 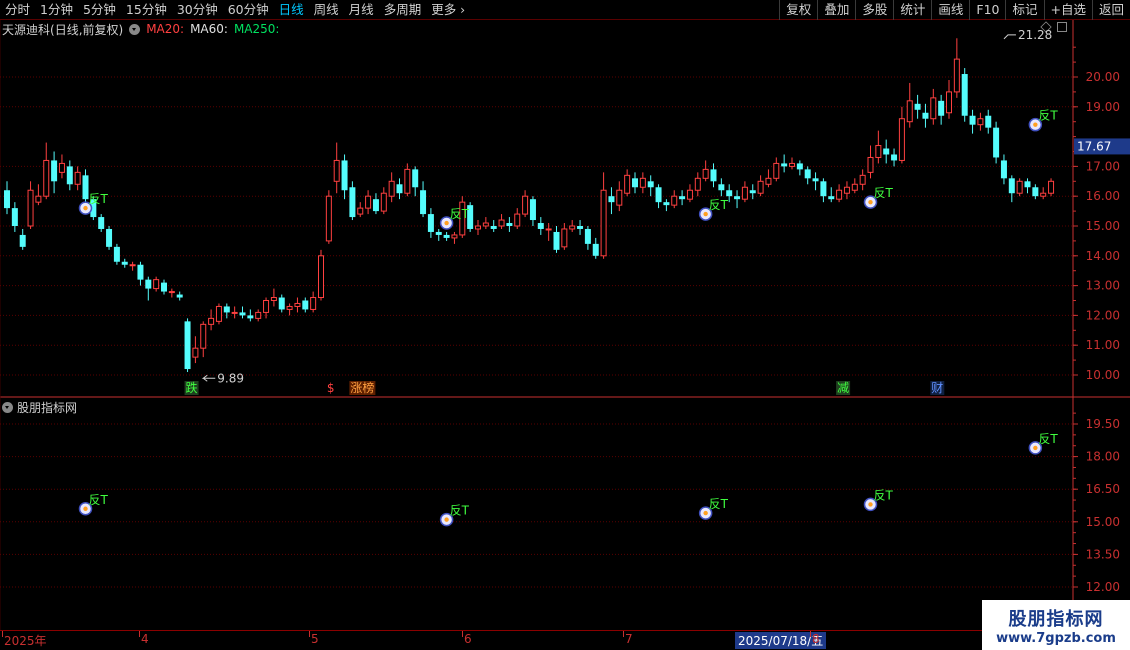 What do you see at coordinates (291, 10) in the screenshot?
I see `period-tab-6: 日线` at bounding box center [291, 10].